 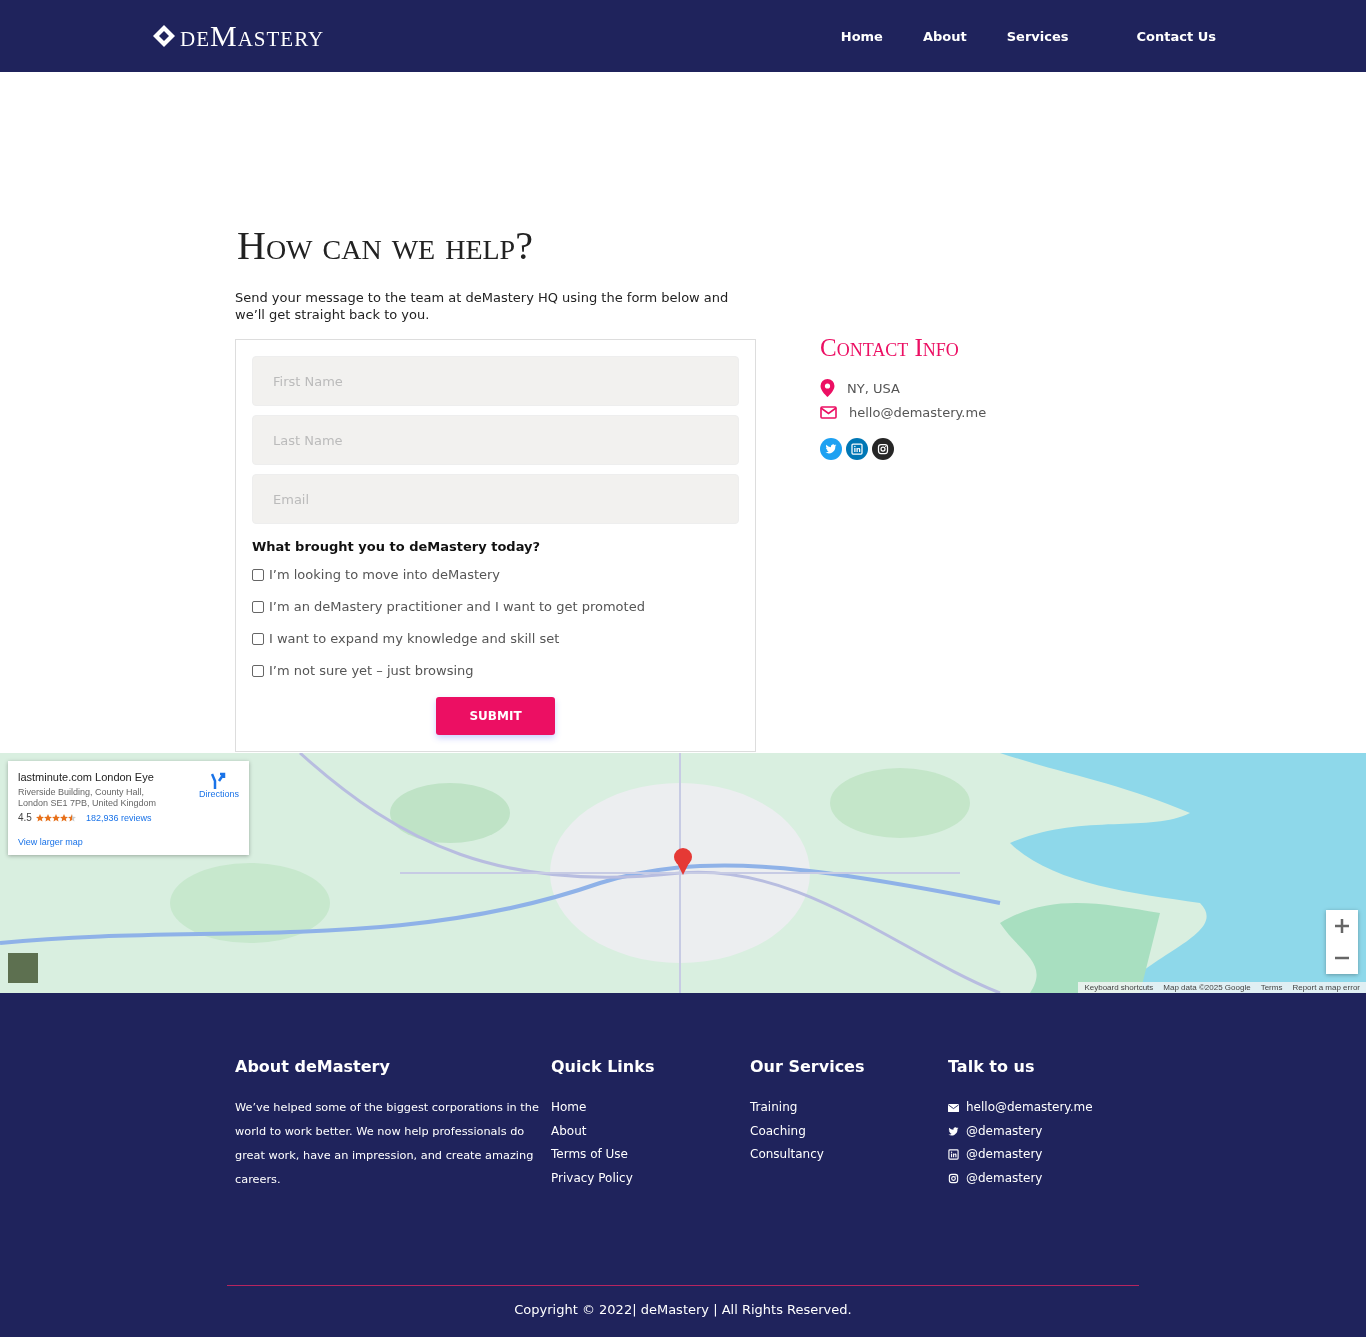 What do you see at coordinates (827, 388) in the screenshot?
I see `location-pin-icon` at bounding box center [827, 388].